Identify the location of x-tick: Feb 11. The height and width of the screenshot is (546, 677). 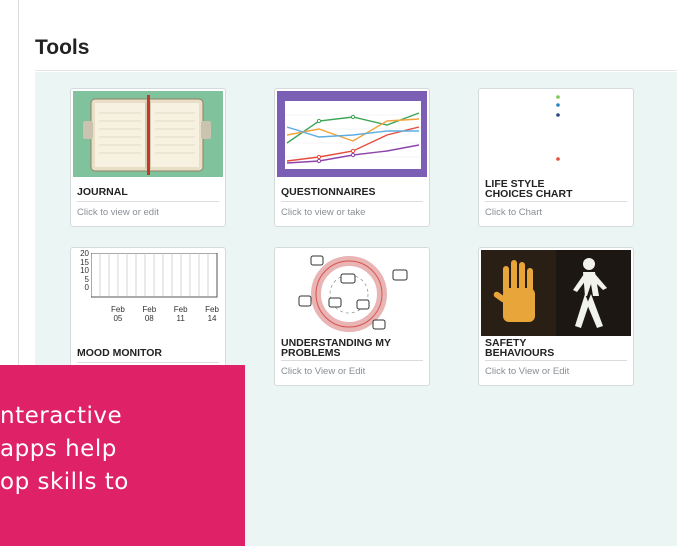
(180, 314).